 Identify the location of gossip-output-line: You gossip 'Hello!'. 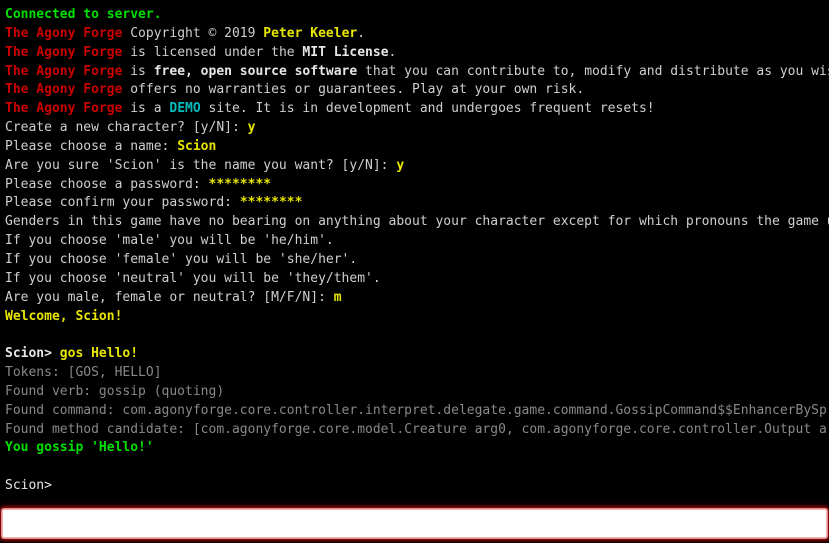
(417, 448).